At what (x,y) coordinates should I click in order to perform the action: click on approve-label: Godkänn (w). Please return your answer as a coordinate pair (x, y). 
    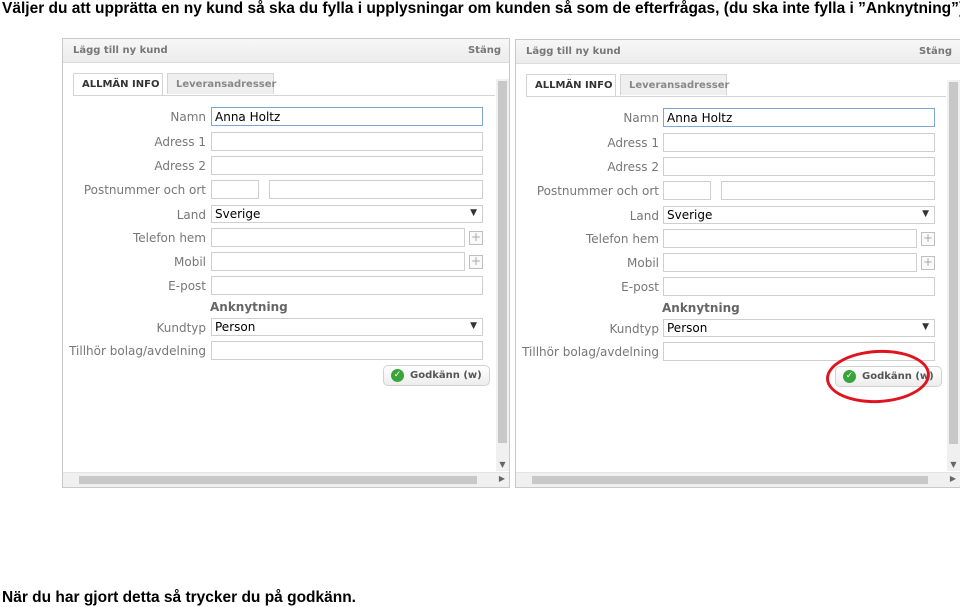
    Looking at the image, I should click on (446, 375).